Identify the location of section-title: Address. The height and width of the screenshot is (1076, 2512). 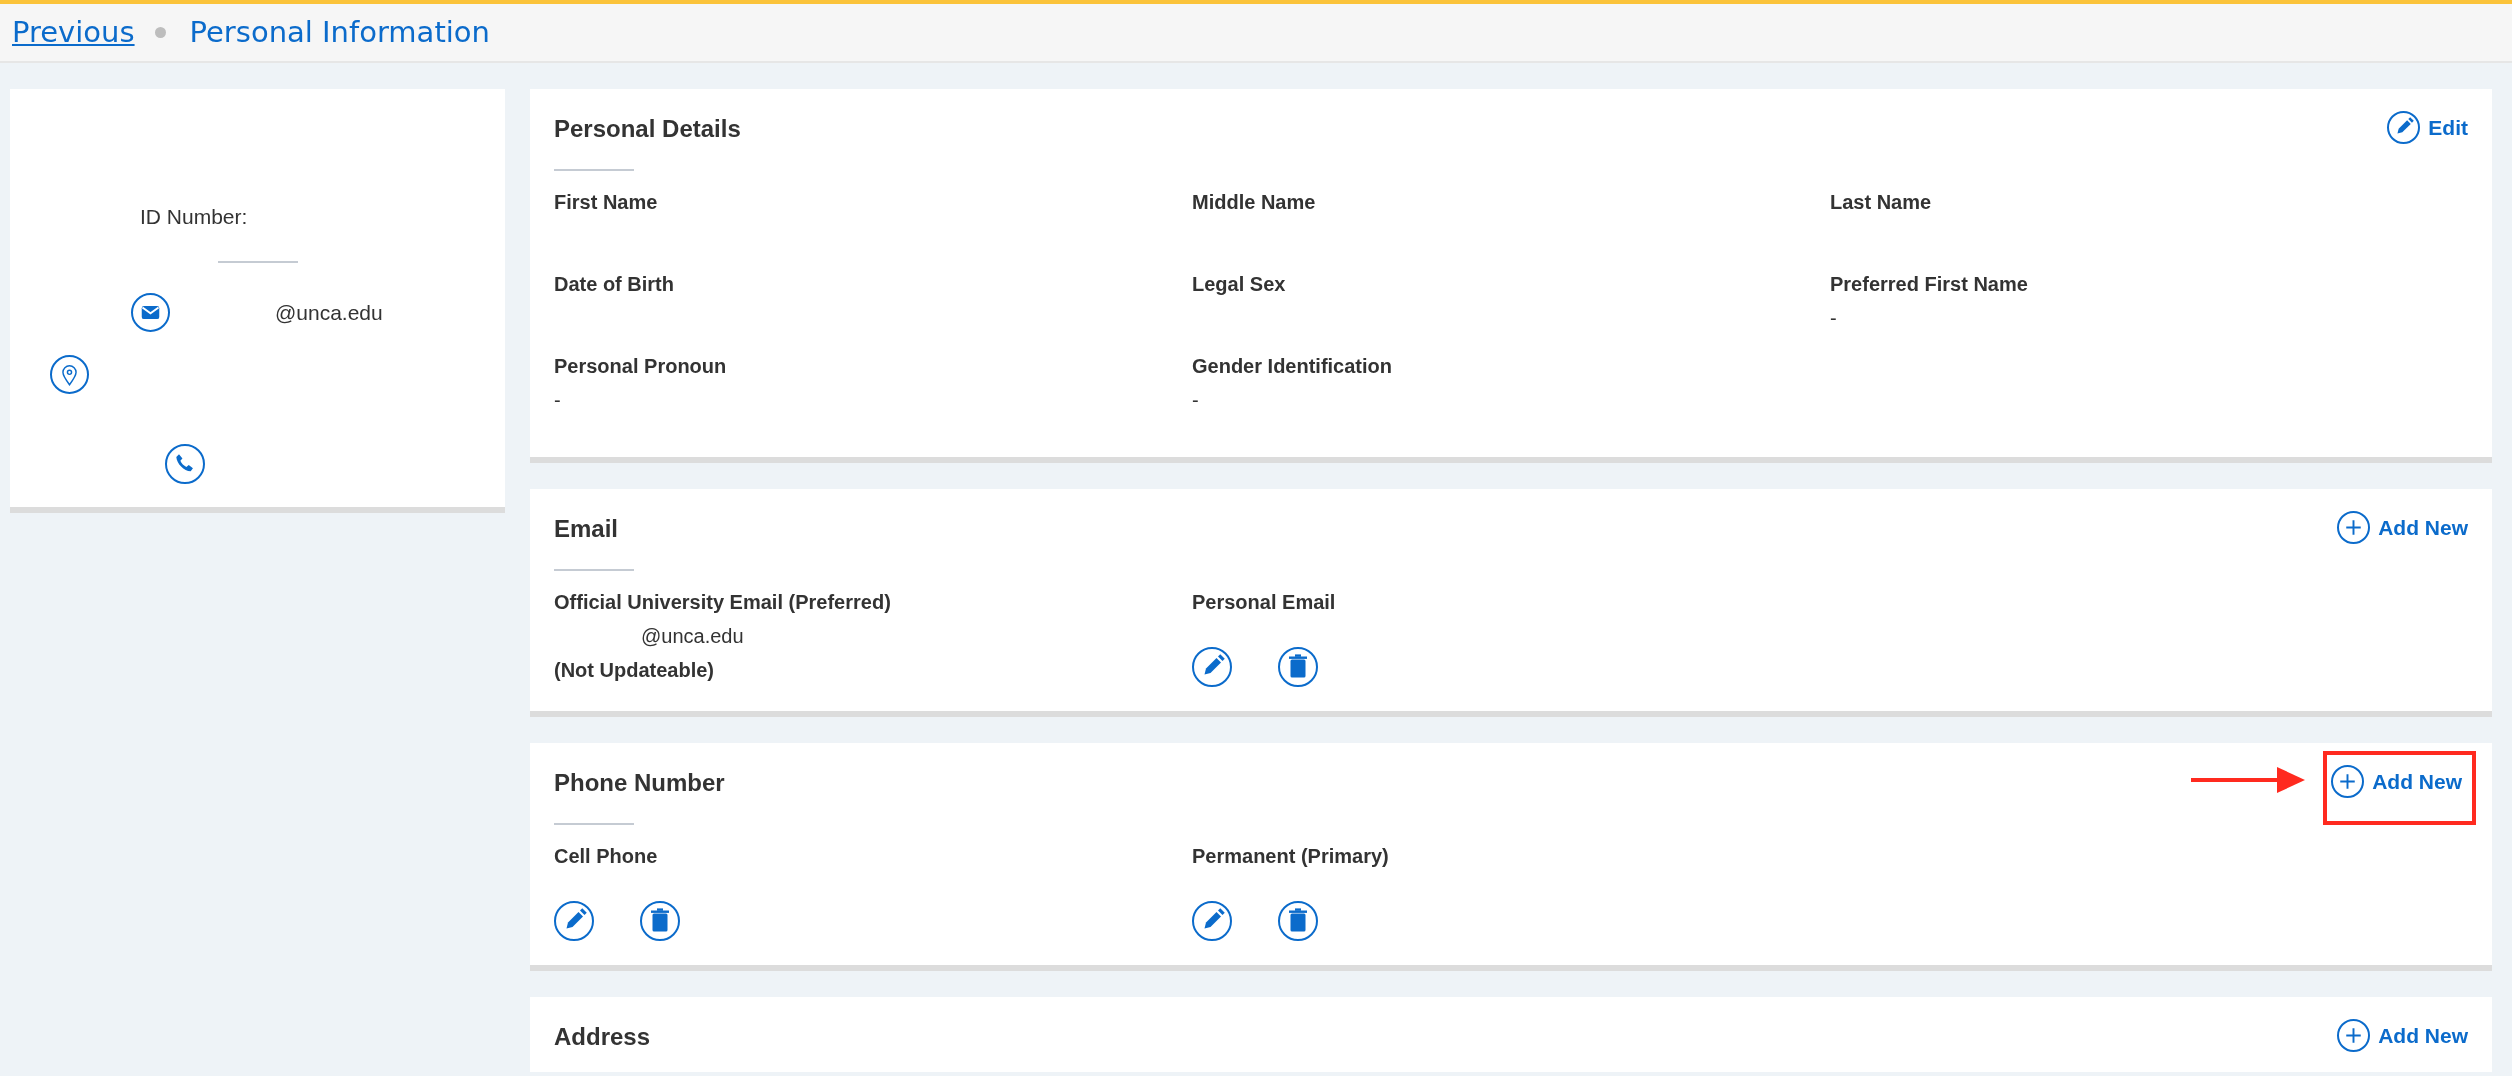
(602, 1037).